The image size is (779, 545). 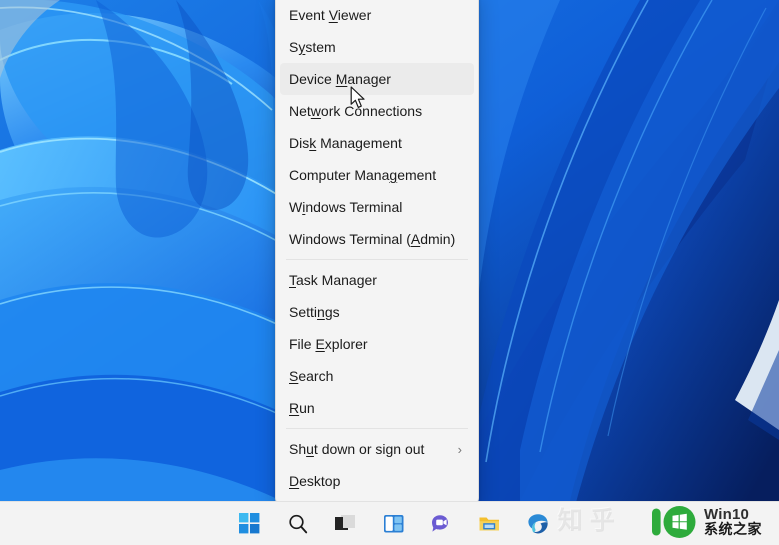 I want to click on chevron-right-icon: ›, so click(x=459, y=449).